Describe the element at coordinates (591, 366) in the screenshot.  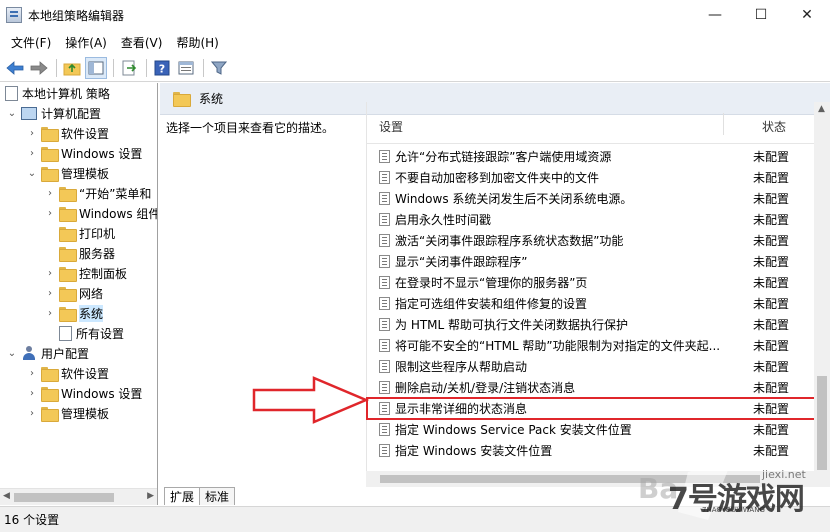
I see `setting-row: 限制这些程序从帮助启动 未配置` at that location.